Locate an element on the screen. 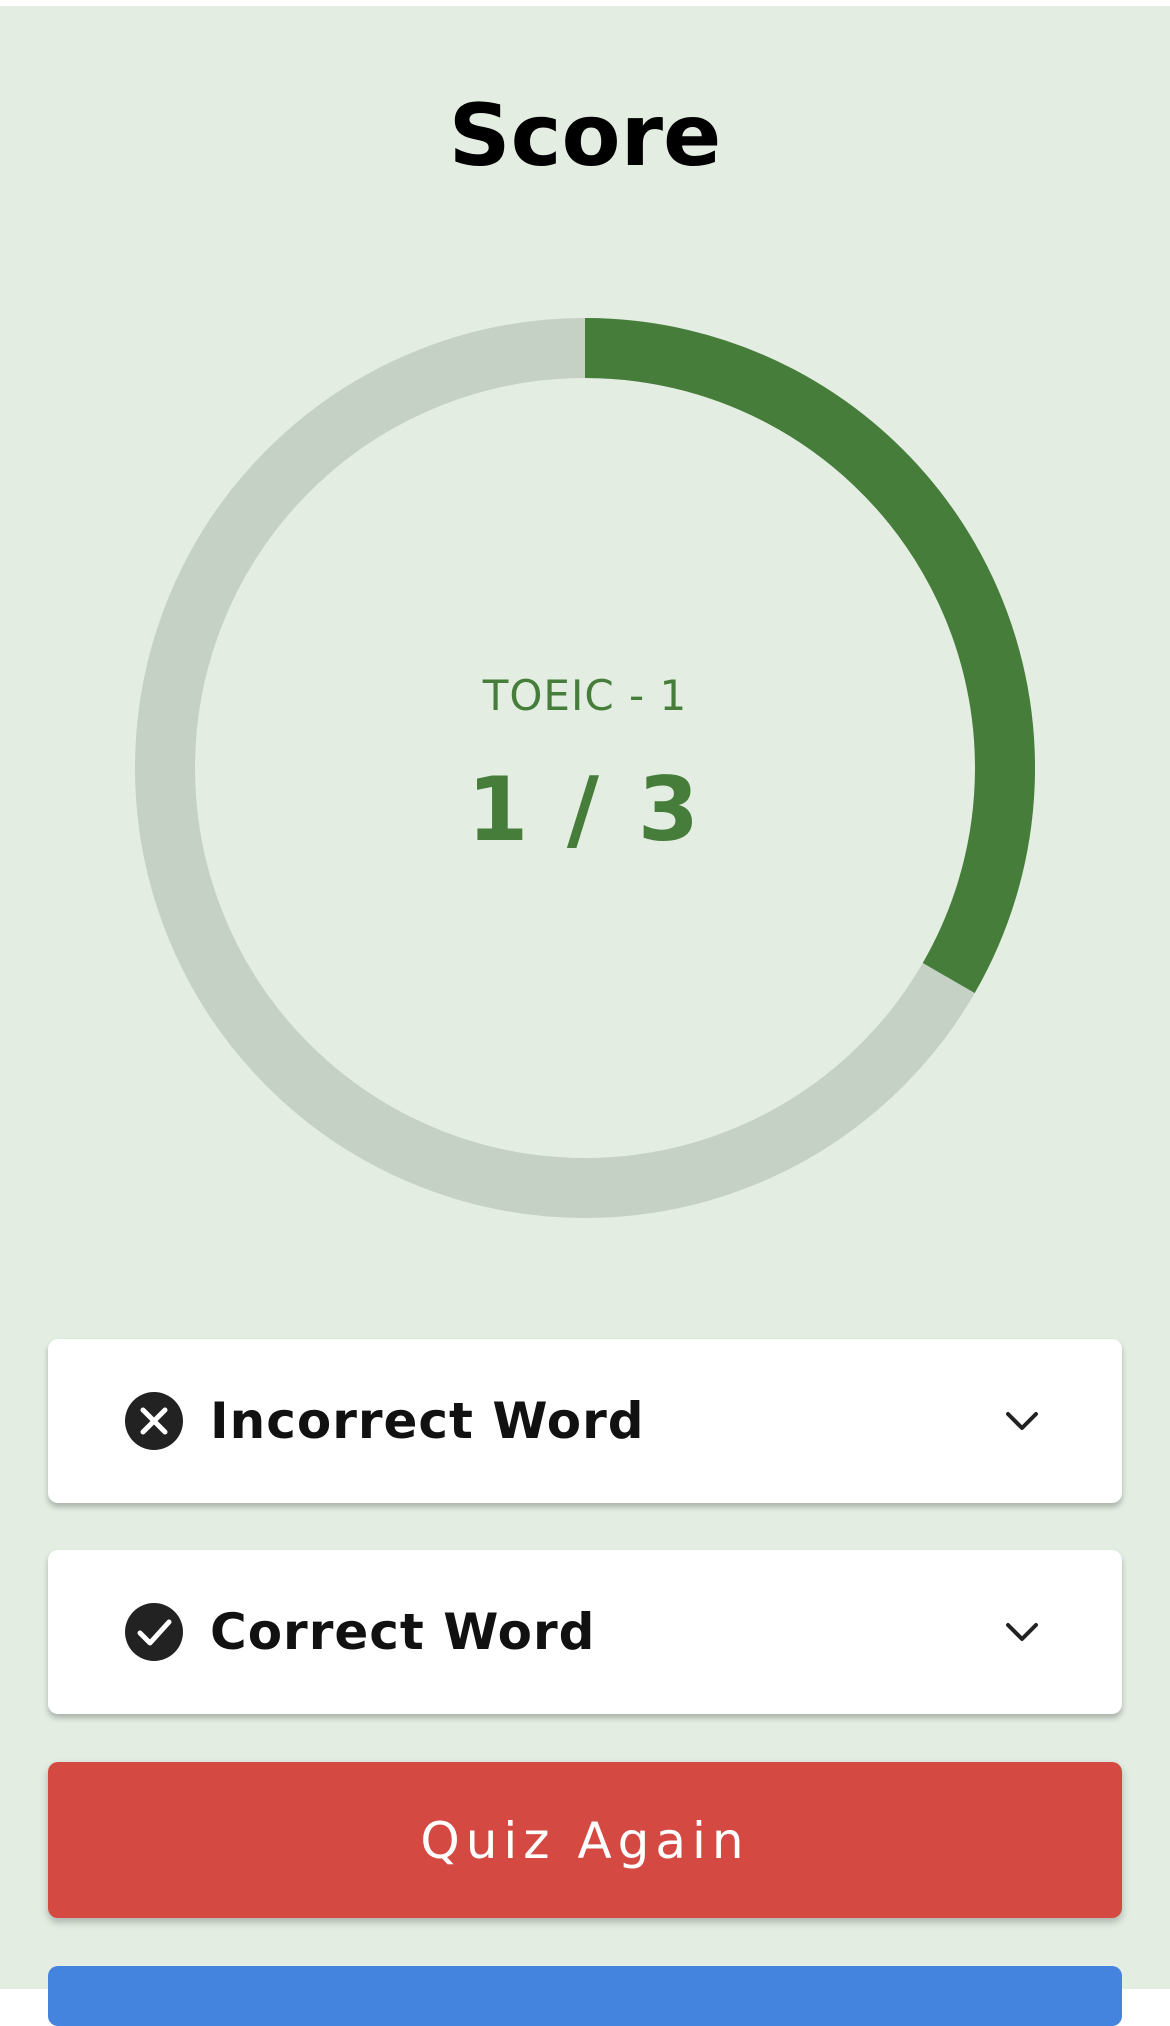 The width and height of the screenshot is (1170, 2026). correct-word-label: Correct Word is located at coordinates (403, 1632).